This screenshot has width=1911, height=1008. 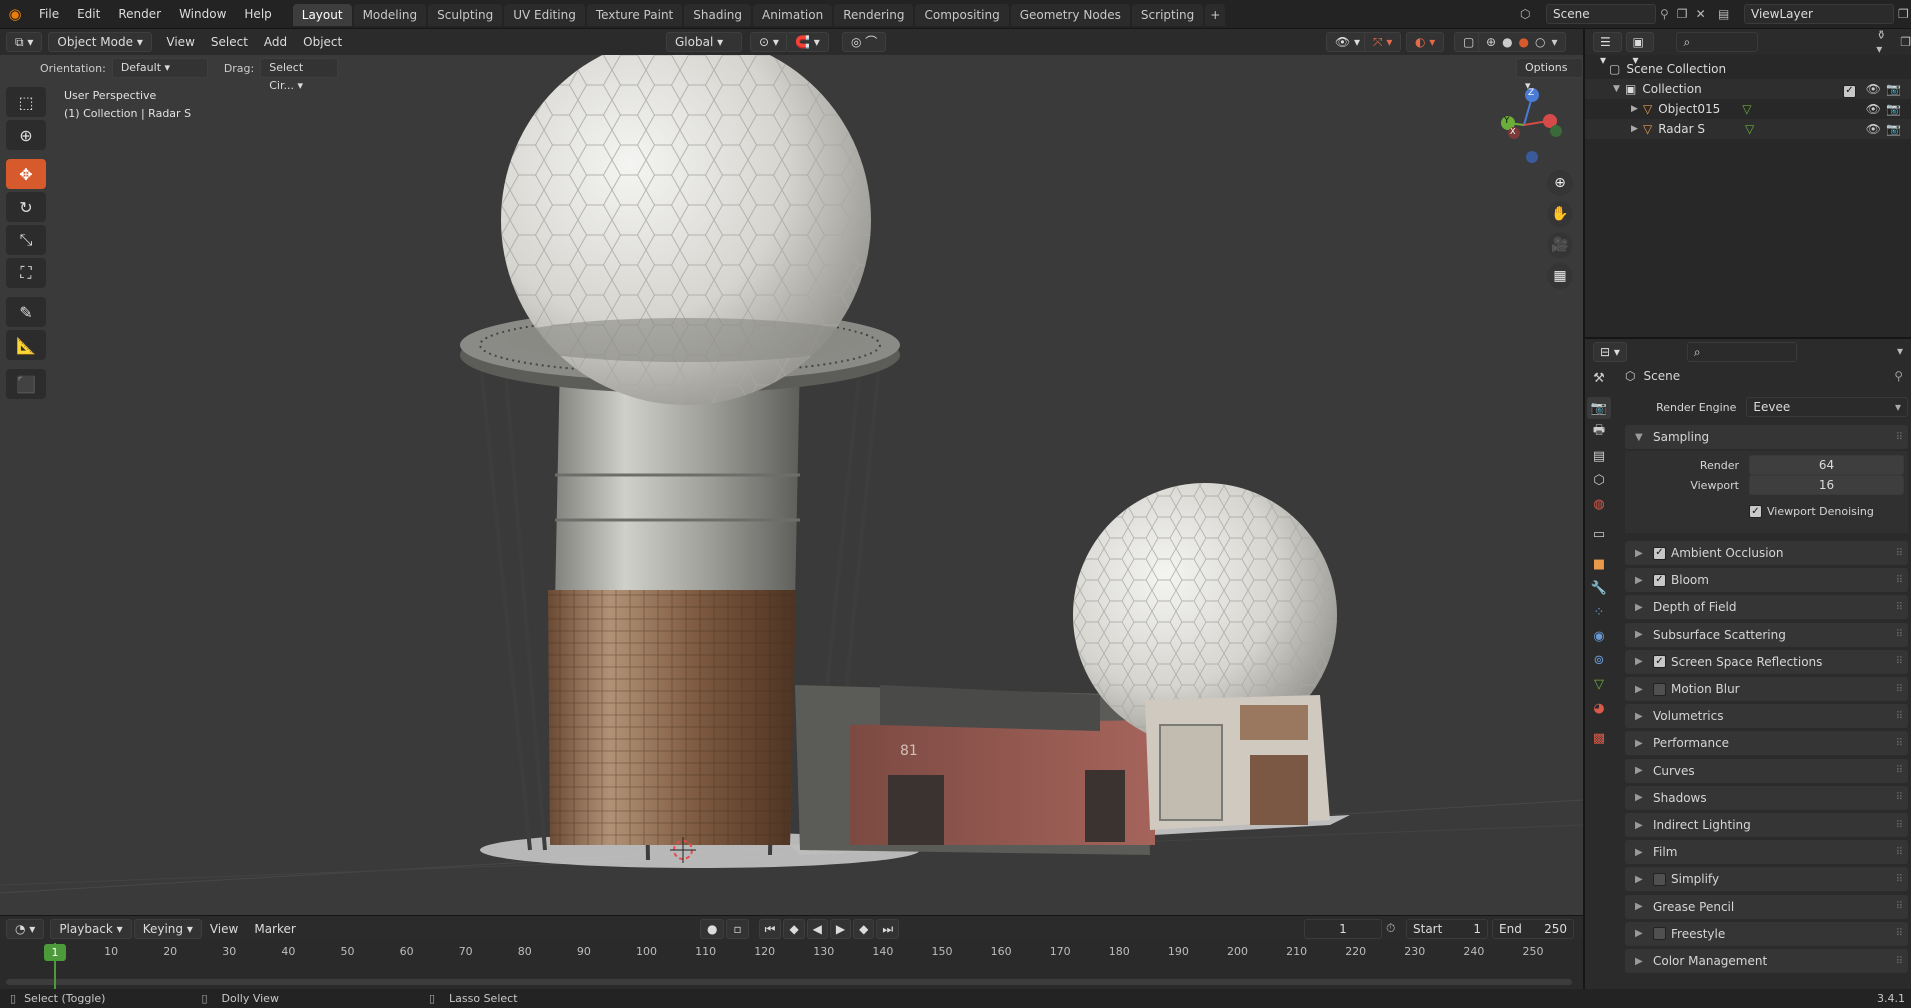 I want to click on tab-scripting: Scripting, so click(x=1167, y=14).